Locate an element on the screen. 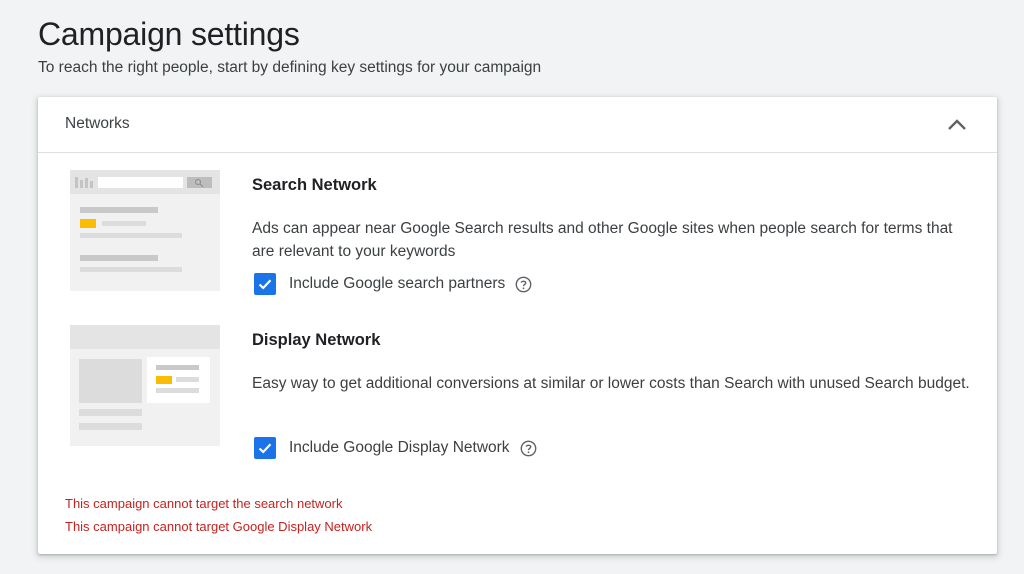 The image size is (1024, 574). card-title: Networks is located at coordinates (97, 123).